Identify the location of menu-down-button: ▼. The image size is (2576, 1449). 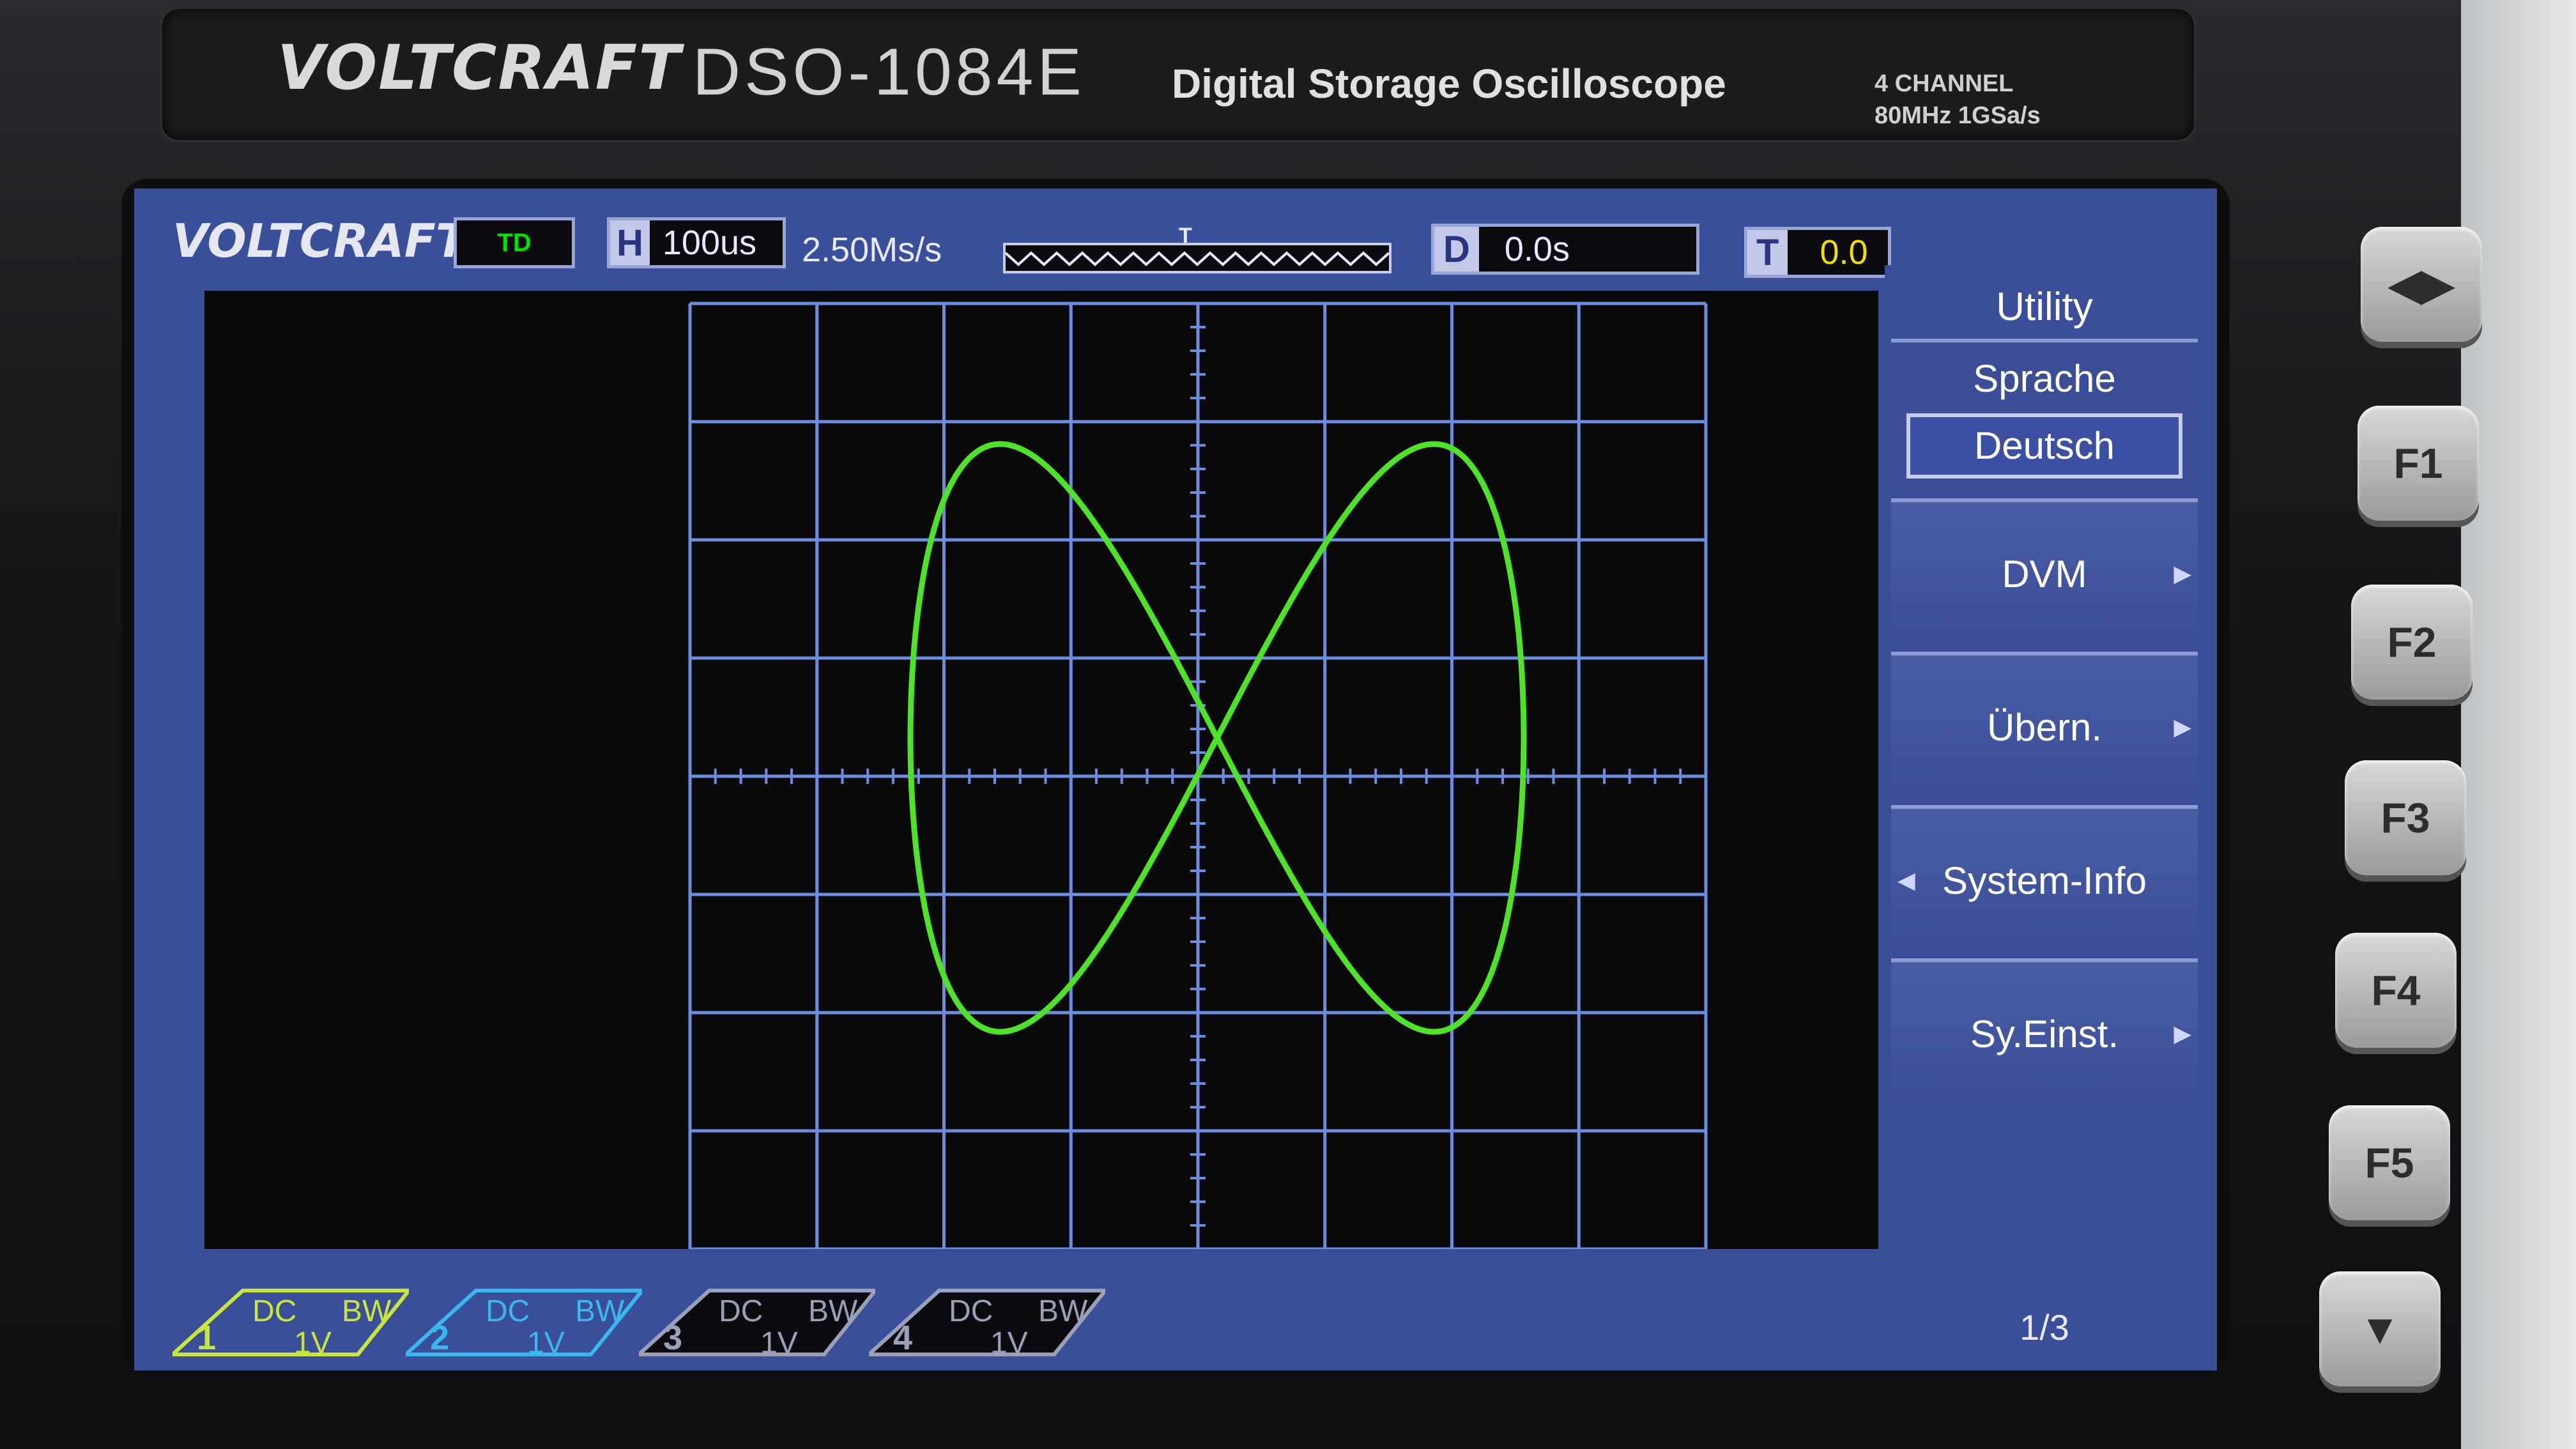
(2380, 1328).